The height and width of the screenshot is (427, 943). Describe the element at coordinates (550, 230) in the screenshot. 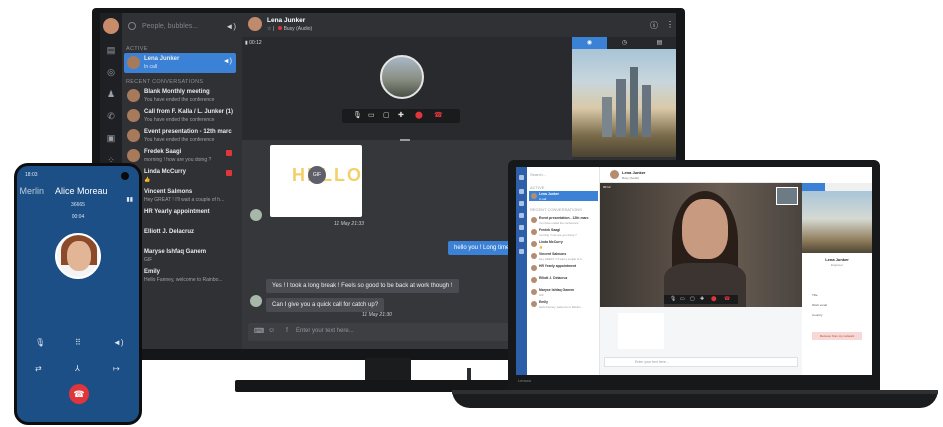

I see `conversation-name: Fredek Saagi` at that location.